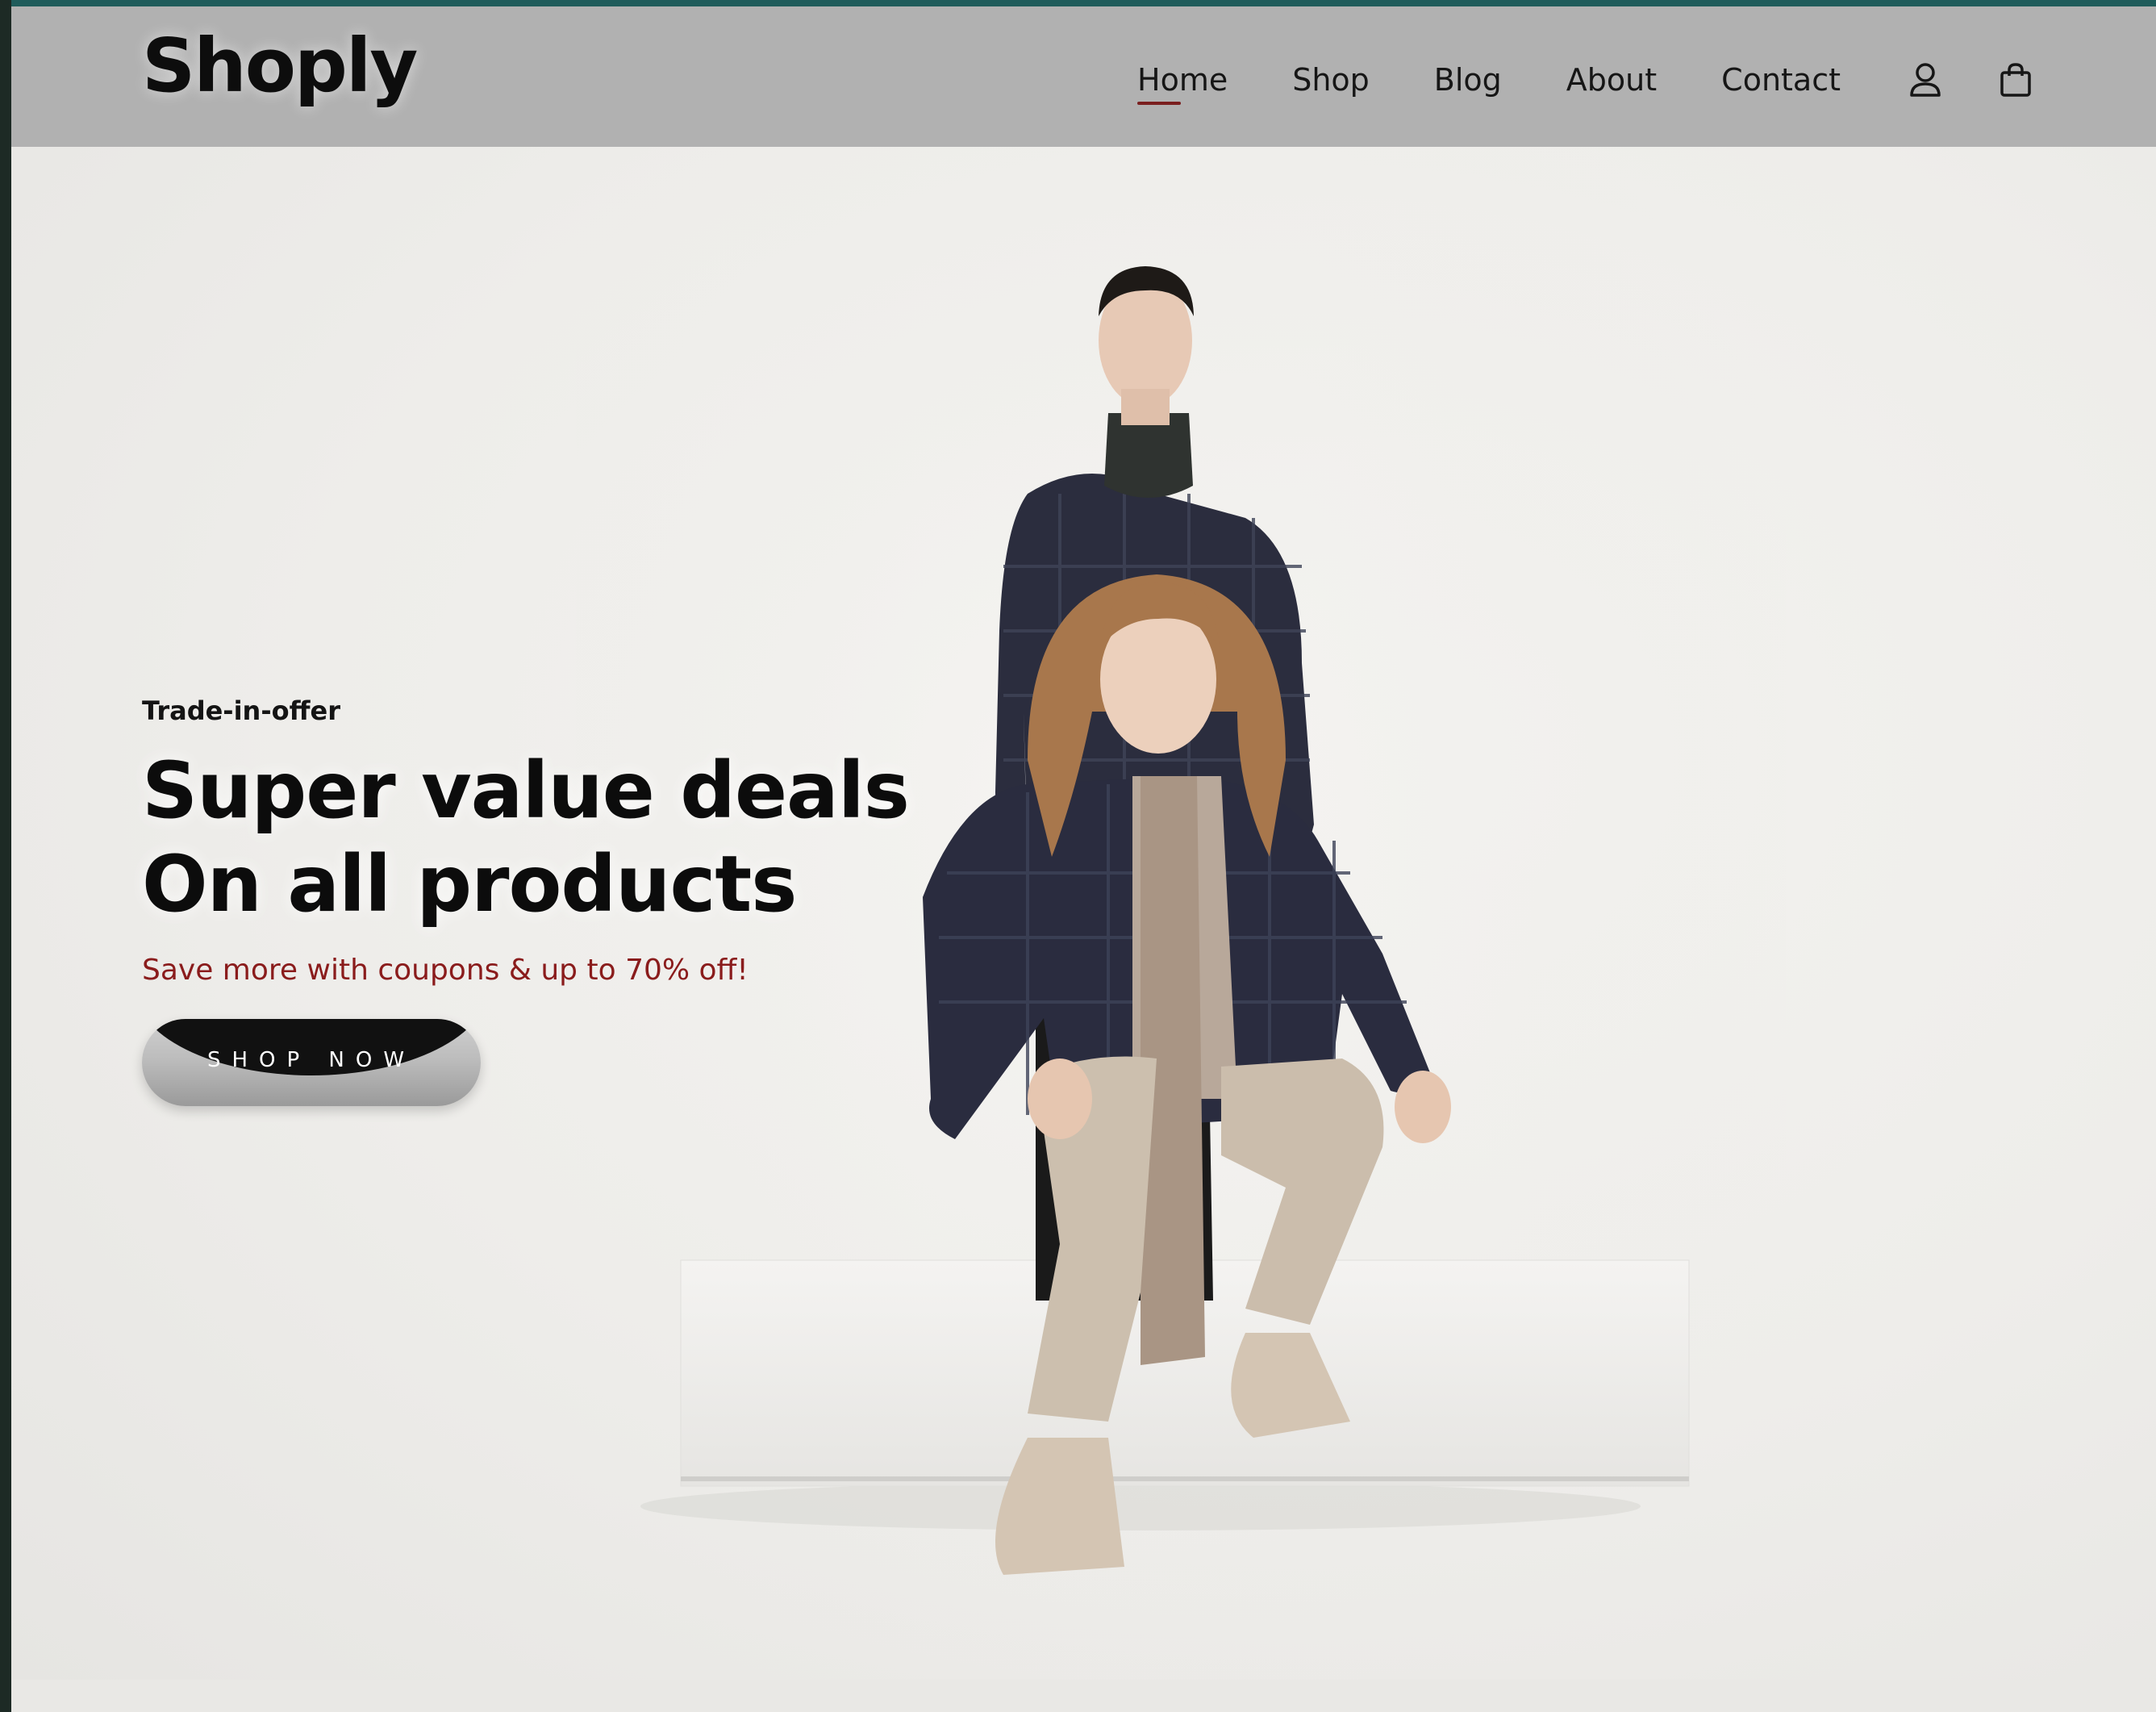 This screenshot has height=1712, width=2156. I want to click on user-icon, so click(1925, 80).